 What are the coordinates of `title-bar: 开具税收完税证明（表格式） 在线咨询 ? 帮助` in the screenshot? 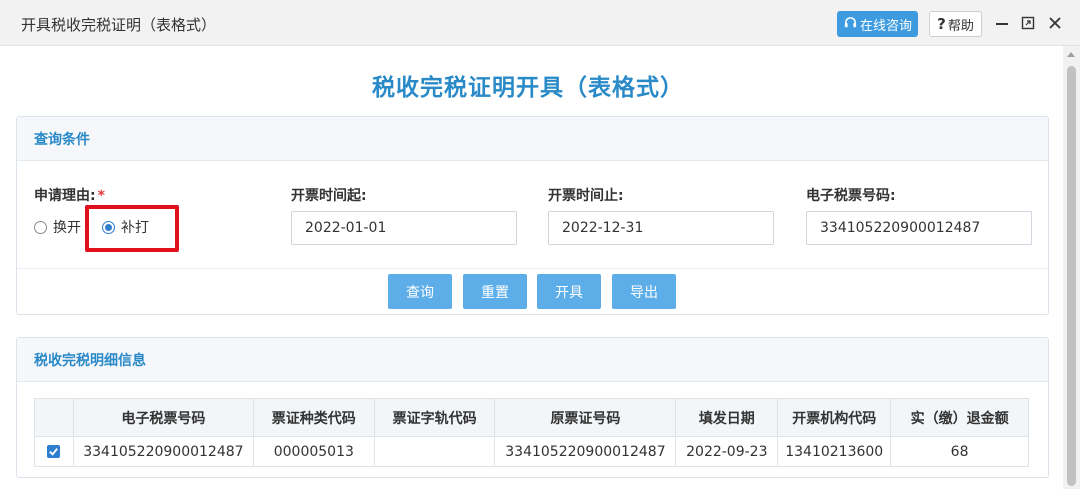 It's located at (540, 23).